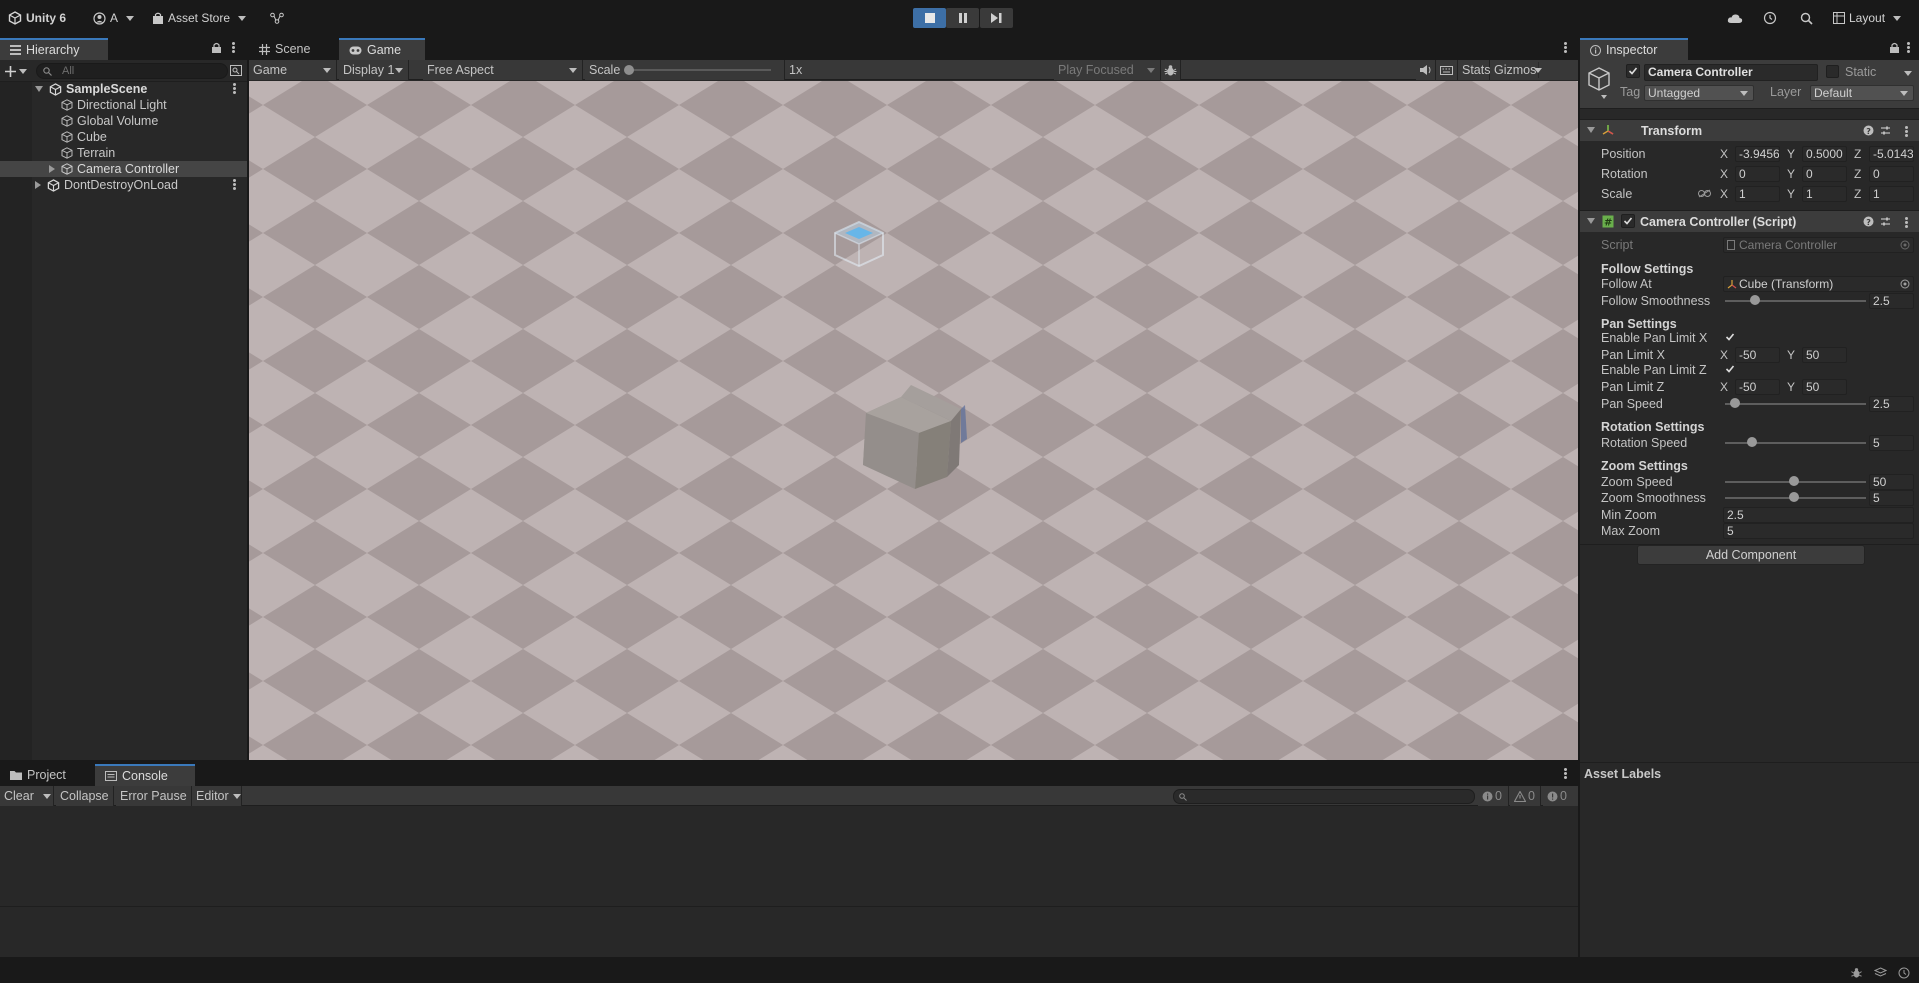  What do you see at coordinates (1757, 387) in the screenshot?
I see `pan-limit-z-min-field: -50` at bounding box center [1757, 387].